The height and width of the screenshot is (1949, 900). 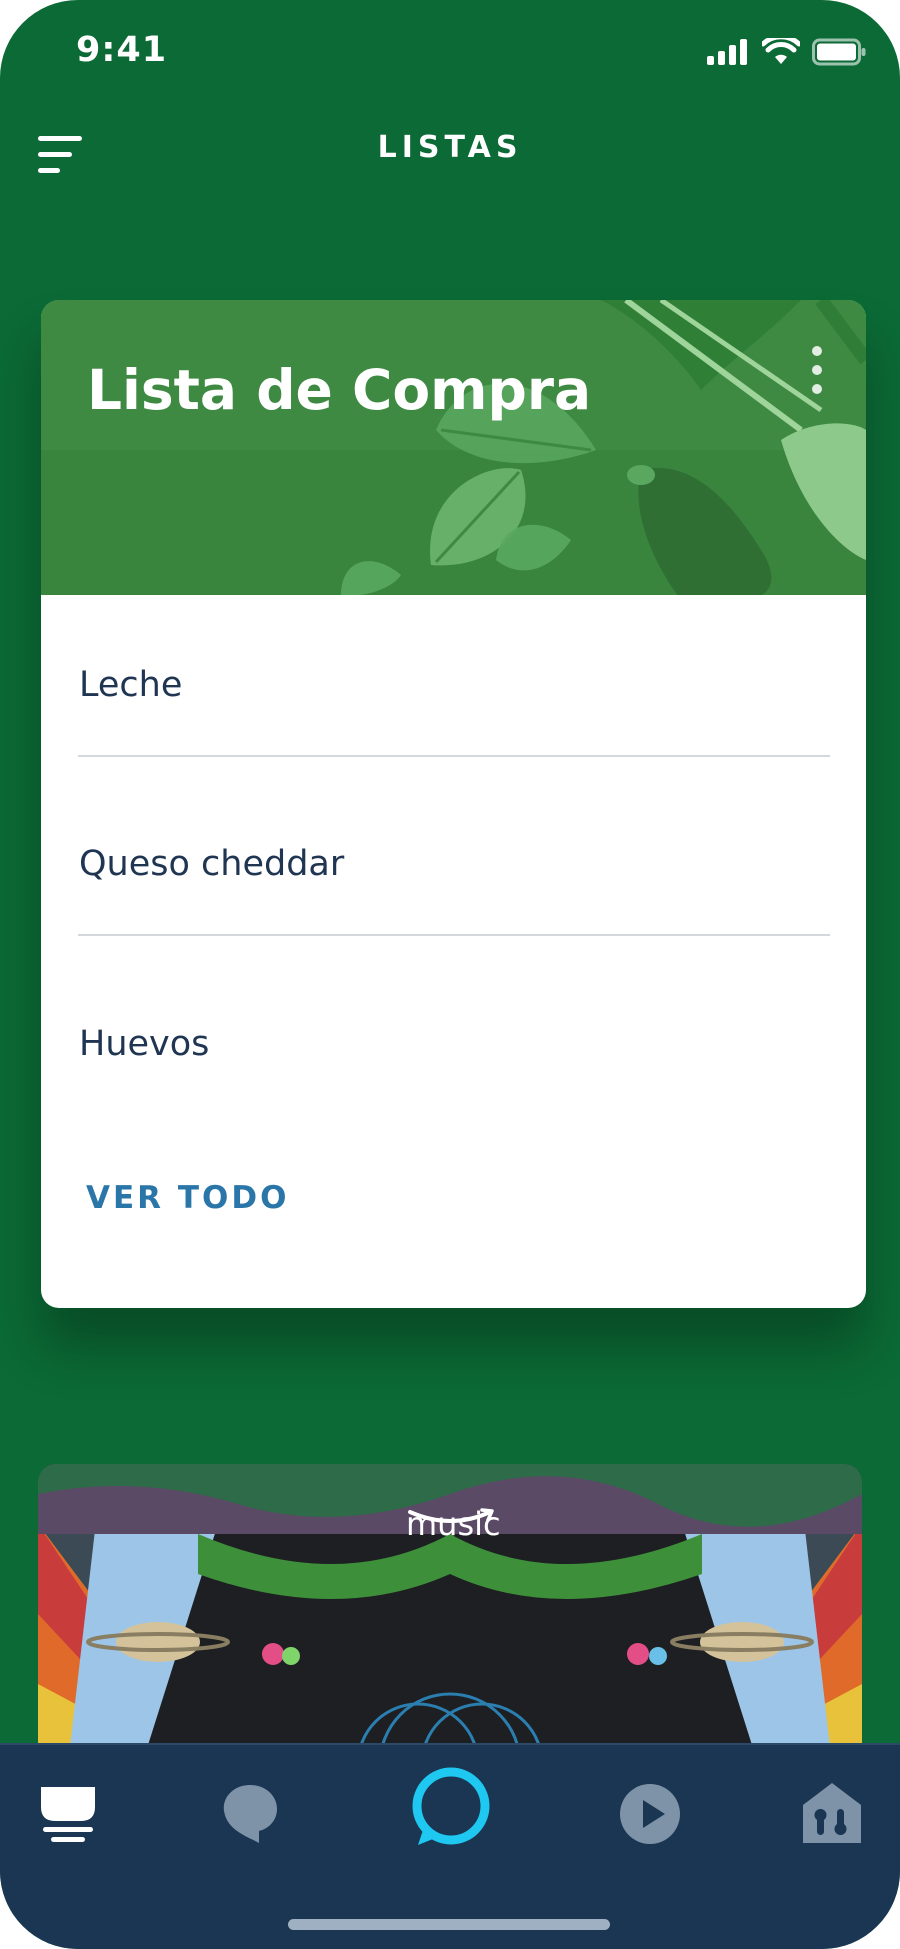 I want to click on status-time: 9:41, so click(x=122, y=50).